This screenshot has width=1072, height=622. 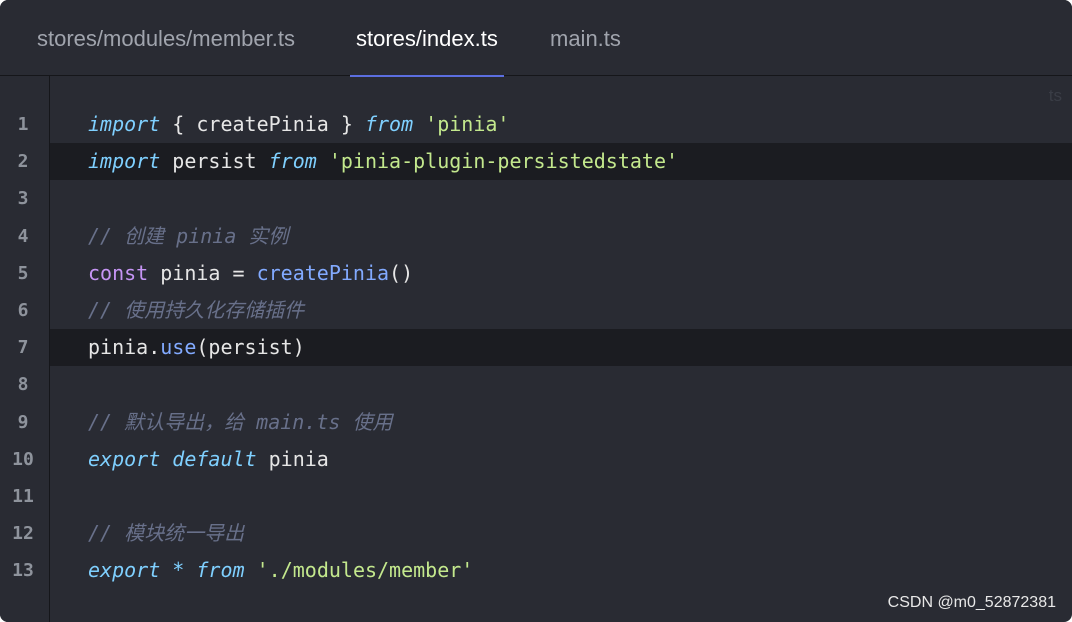 I want to click on code-text: const pinia = createPinia(), so click(x=250, y=273).